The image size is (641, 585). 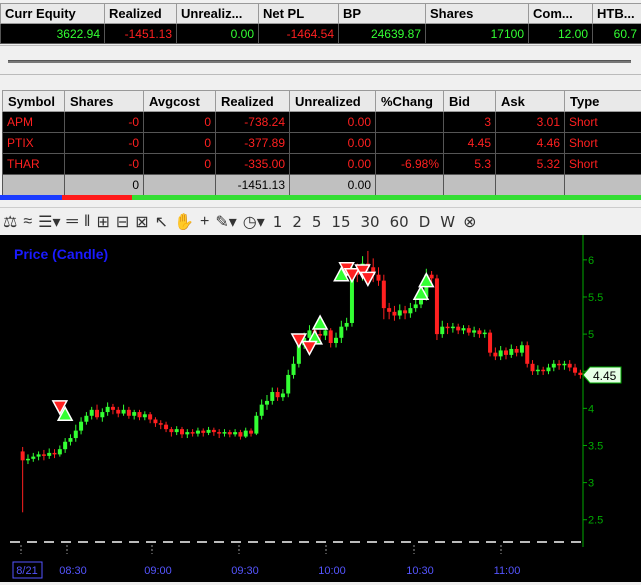 I want to click on interval-5: 5, so click(x=317, y=222).